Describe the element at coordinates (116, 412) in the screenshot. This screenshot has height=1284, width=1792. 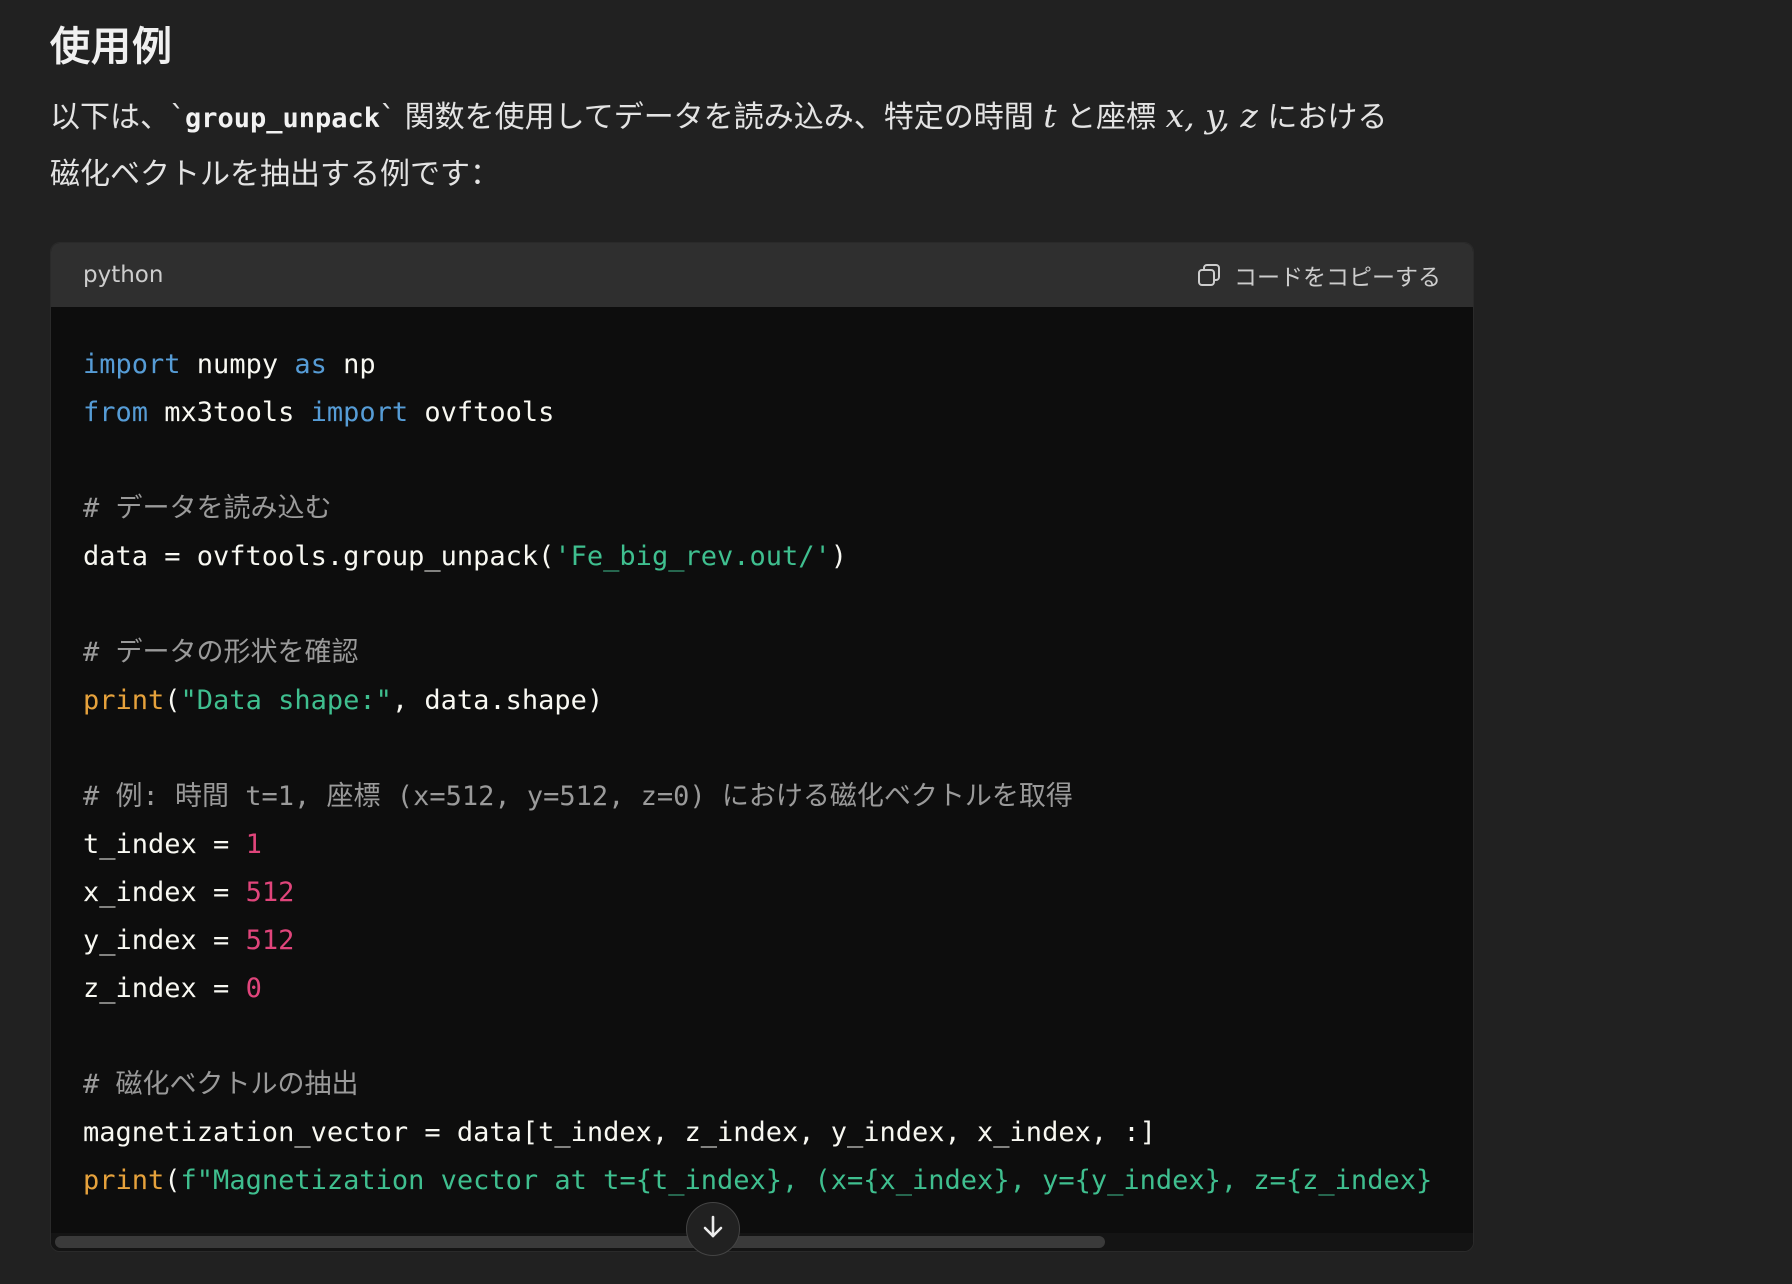
I see `code-keyword: from` at that location.